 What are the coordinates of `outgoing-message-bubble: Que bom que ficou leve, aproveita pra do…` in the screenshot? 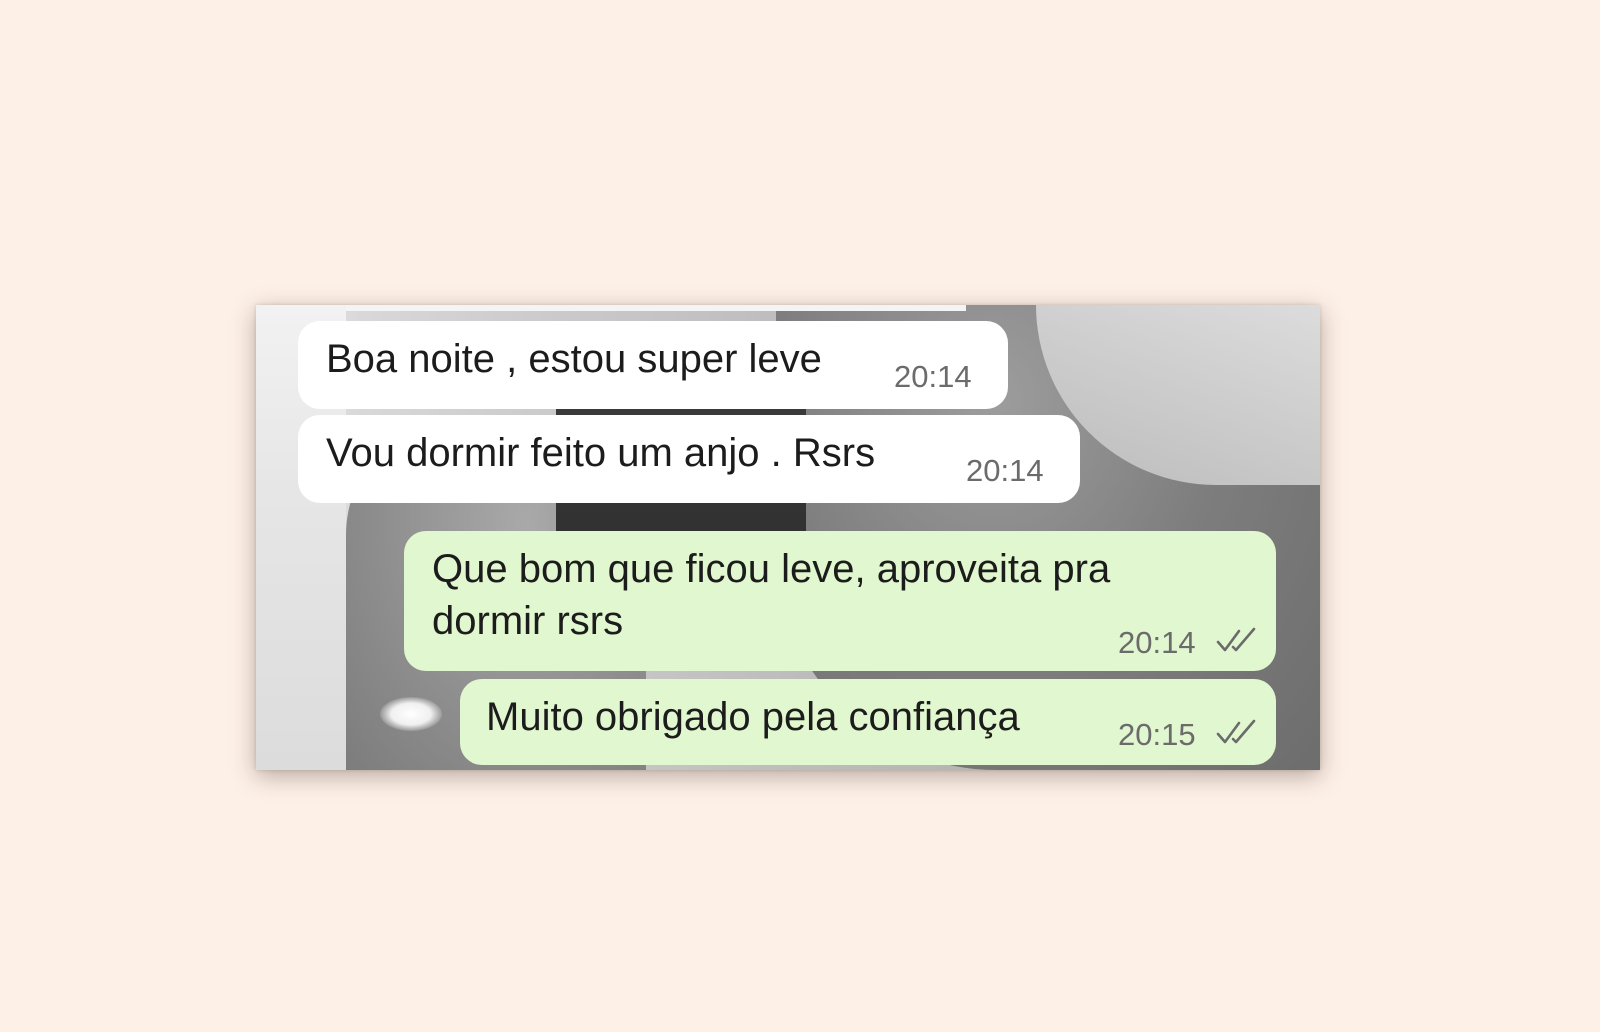 It's located at (840, 601).